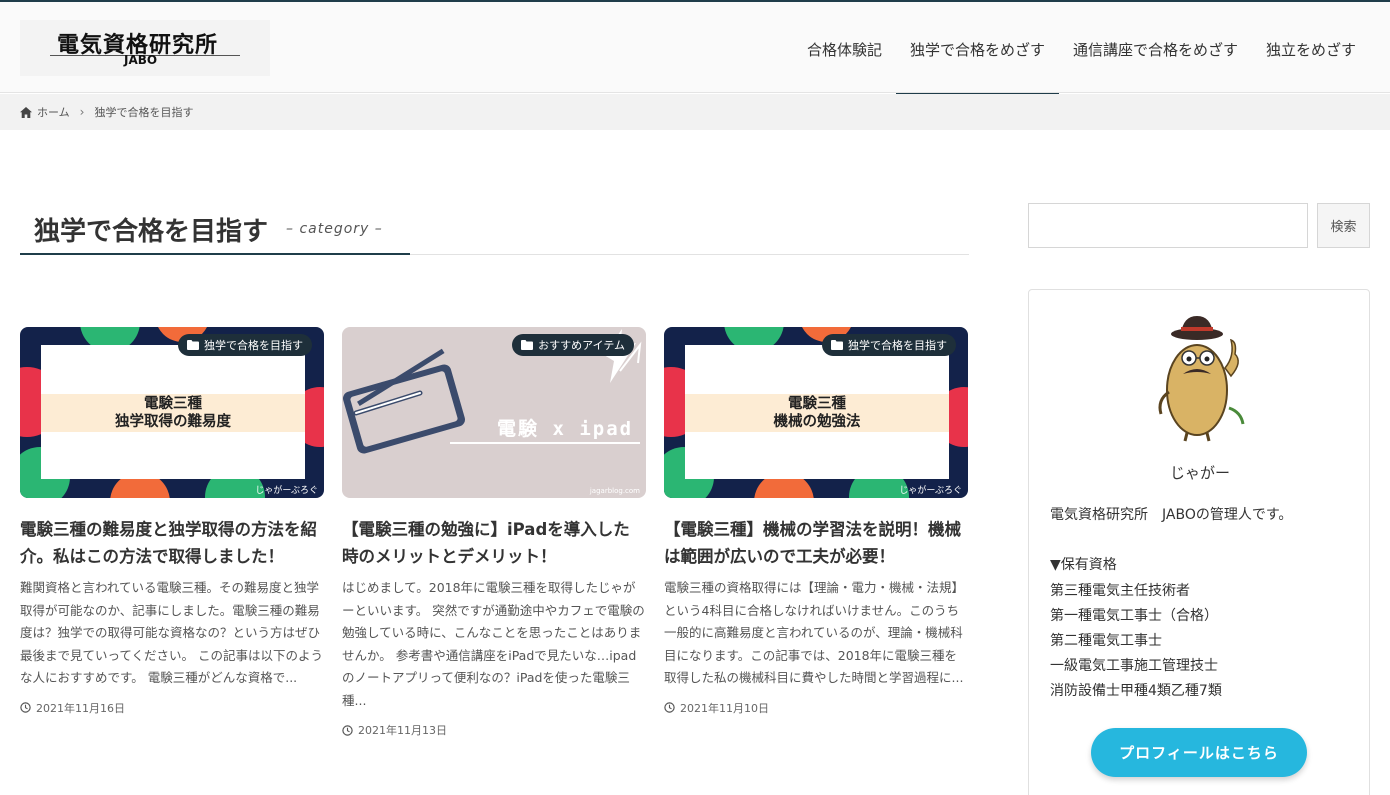 The width and height of the screenshot is (1390, 795). I want to click on post-date: 2021年11月13日, so click(494, 730).